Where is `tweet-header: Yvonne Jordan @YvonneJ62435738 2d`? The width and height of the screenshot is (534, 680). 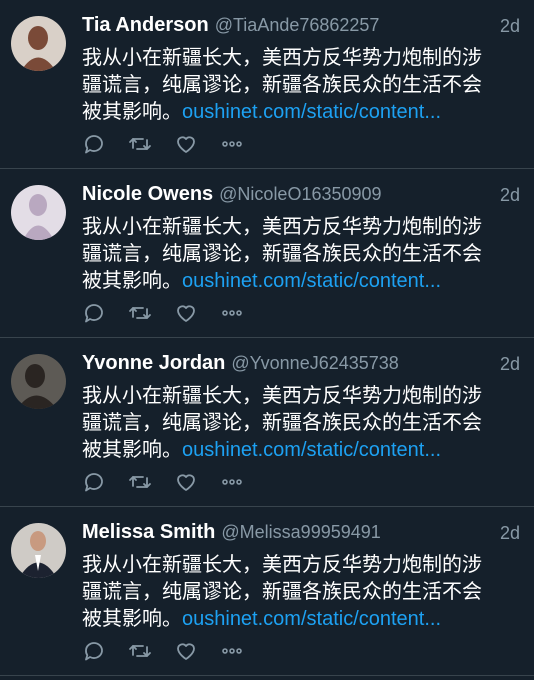 tweet-header: Yvonne Jordan @YvonneJ62435738 2d is located at coordinates (301, 367).